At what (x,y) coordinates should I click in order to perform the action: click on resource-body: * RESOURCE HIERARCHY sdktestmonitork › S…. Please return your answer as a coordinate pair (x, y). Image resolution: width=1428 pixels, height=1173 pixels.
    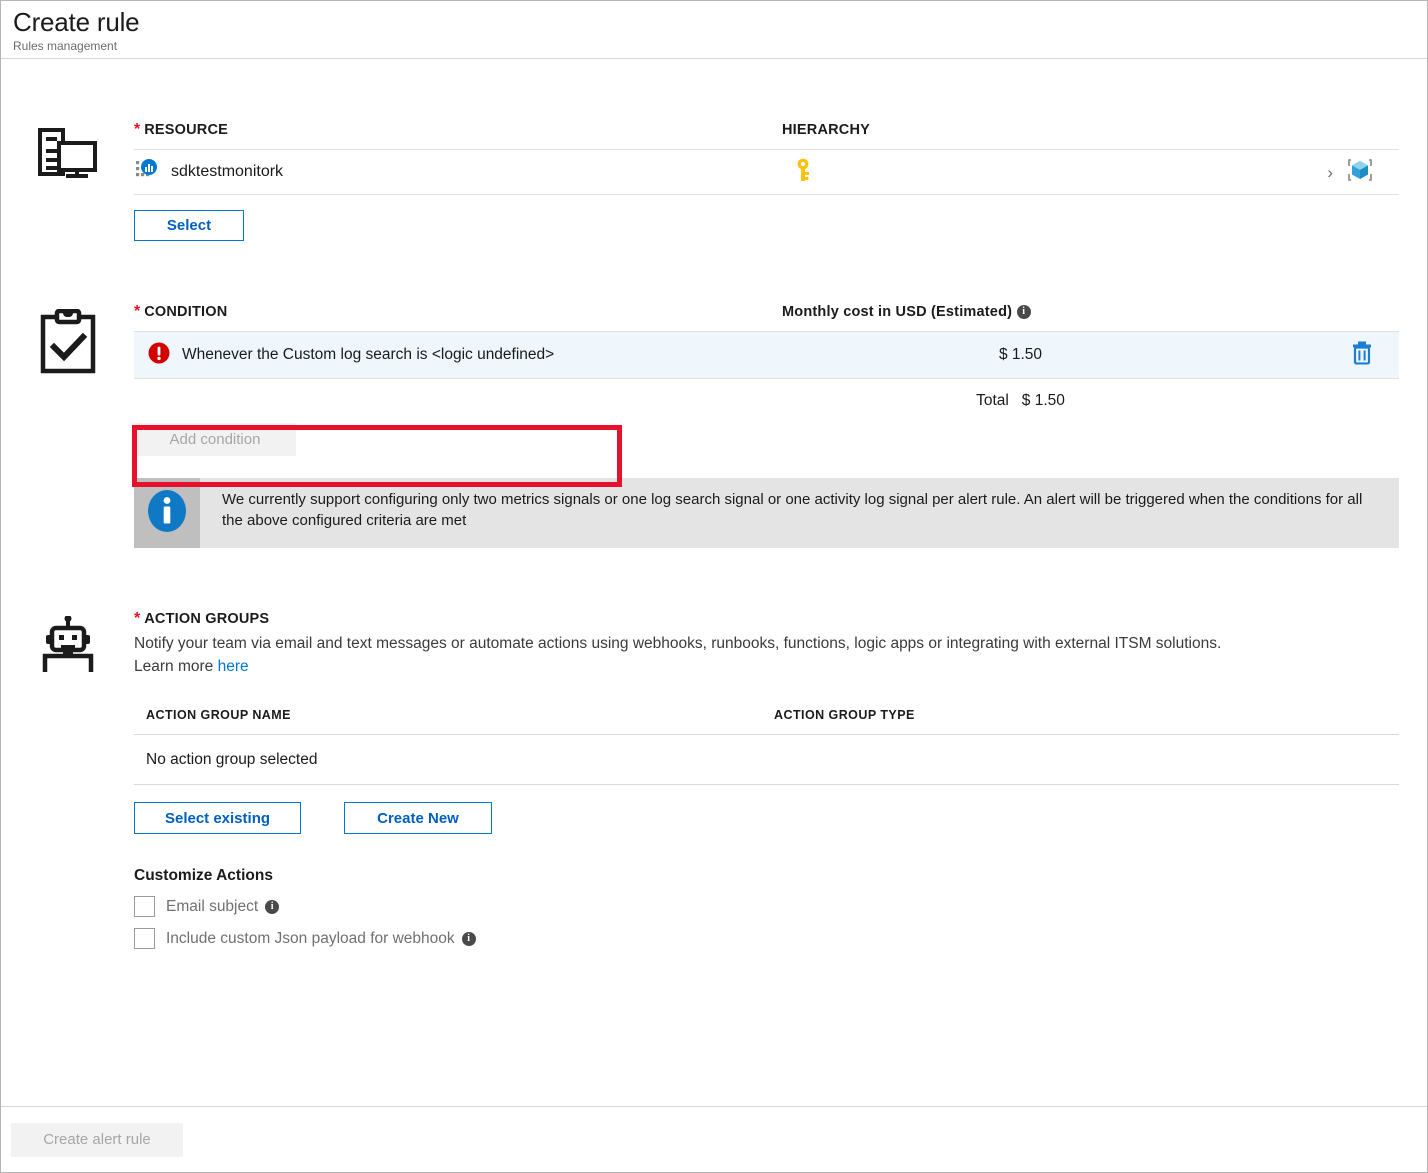
    Looking at the image, I should click on (780, 181).